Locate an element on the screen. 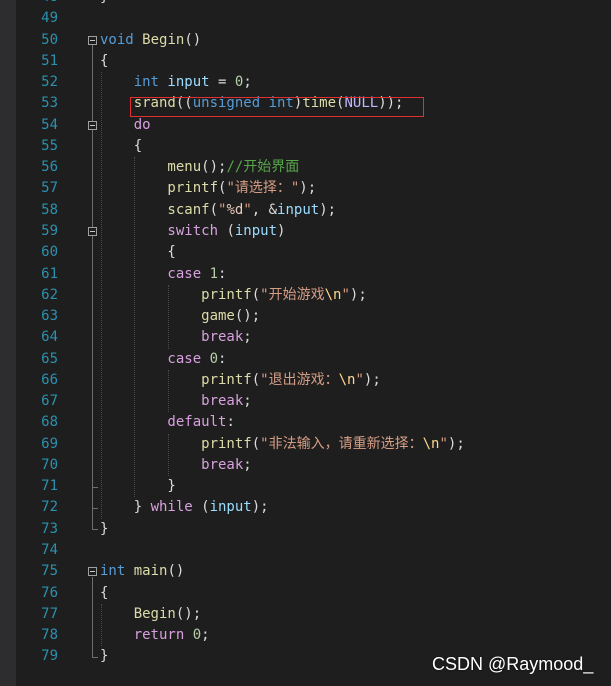  line-number: 58 is located at coordinates (49, 209).